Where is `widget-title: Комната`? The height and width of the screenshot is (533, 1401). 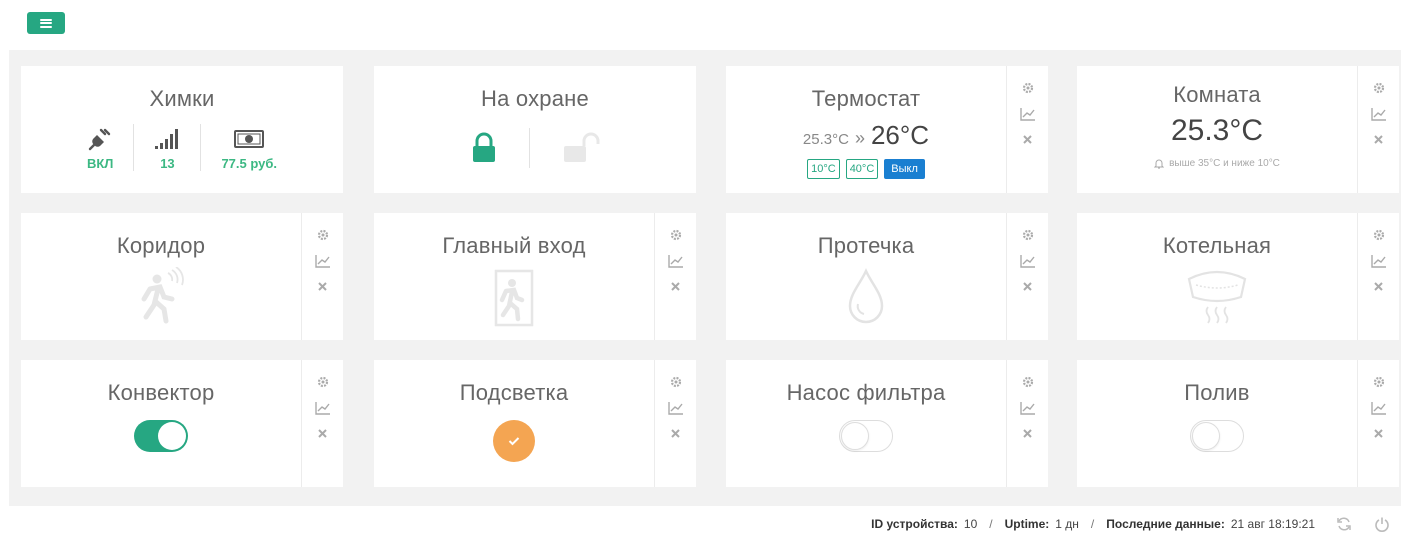 widget-title: Комната is located at coordinates (1217, 94).